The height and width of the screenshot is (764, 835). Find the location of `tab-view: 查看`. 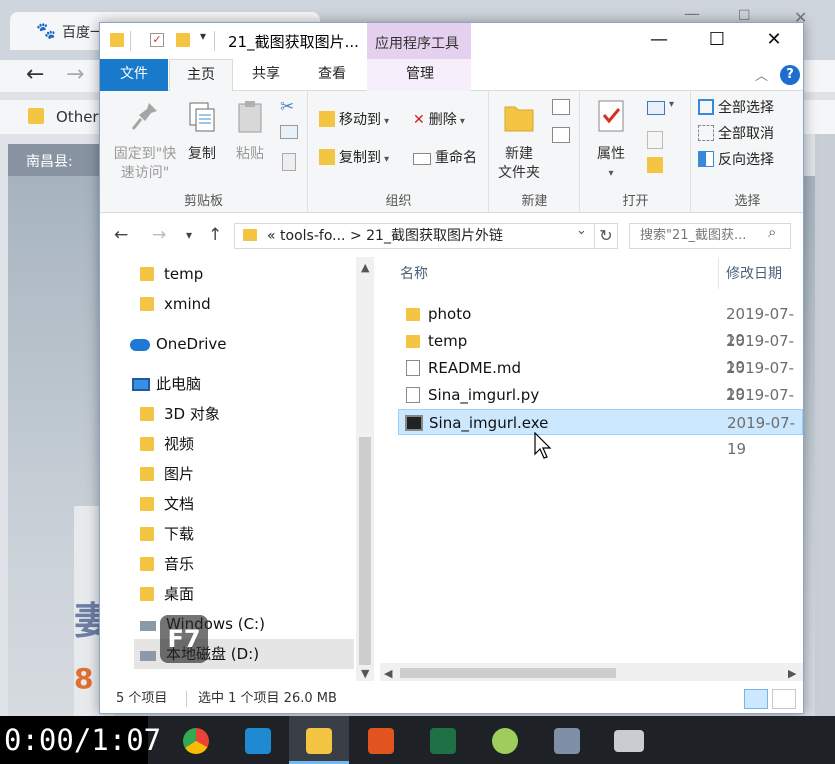

tab-view: 查看 is located at coordinates (332, 75).